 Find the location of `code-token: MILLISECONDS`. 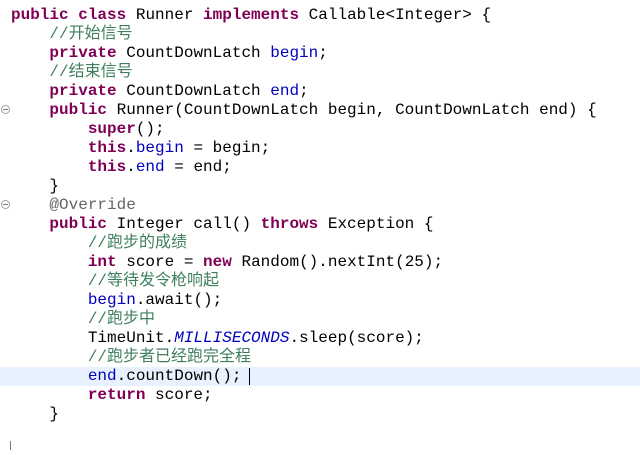

code-token: MILLISECONDS is located at coordinates (232, 338).